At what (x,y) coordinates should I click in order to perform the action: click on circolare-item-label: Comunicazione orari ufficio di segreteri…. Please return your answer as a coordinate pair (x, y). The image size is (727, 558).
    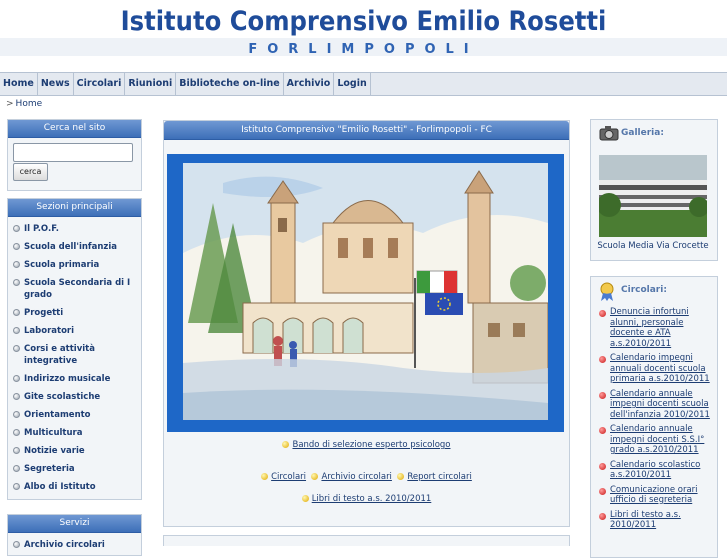
    Looking at the image, I should click on (654, 495).